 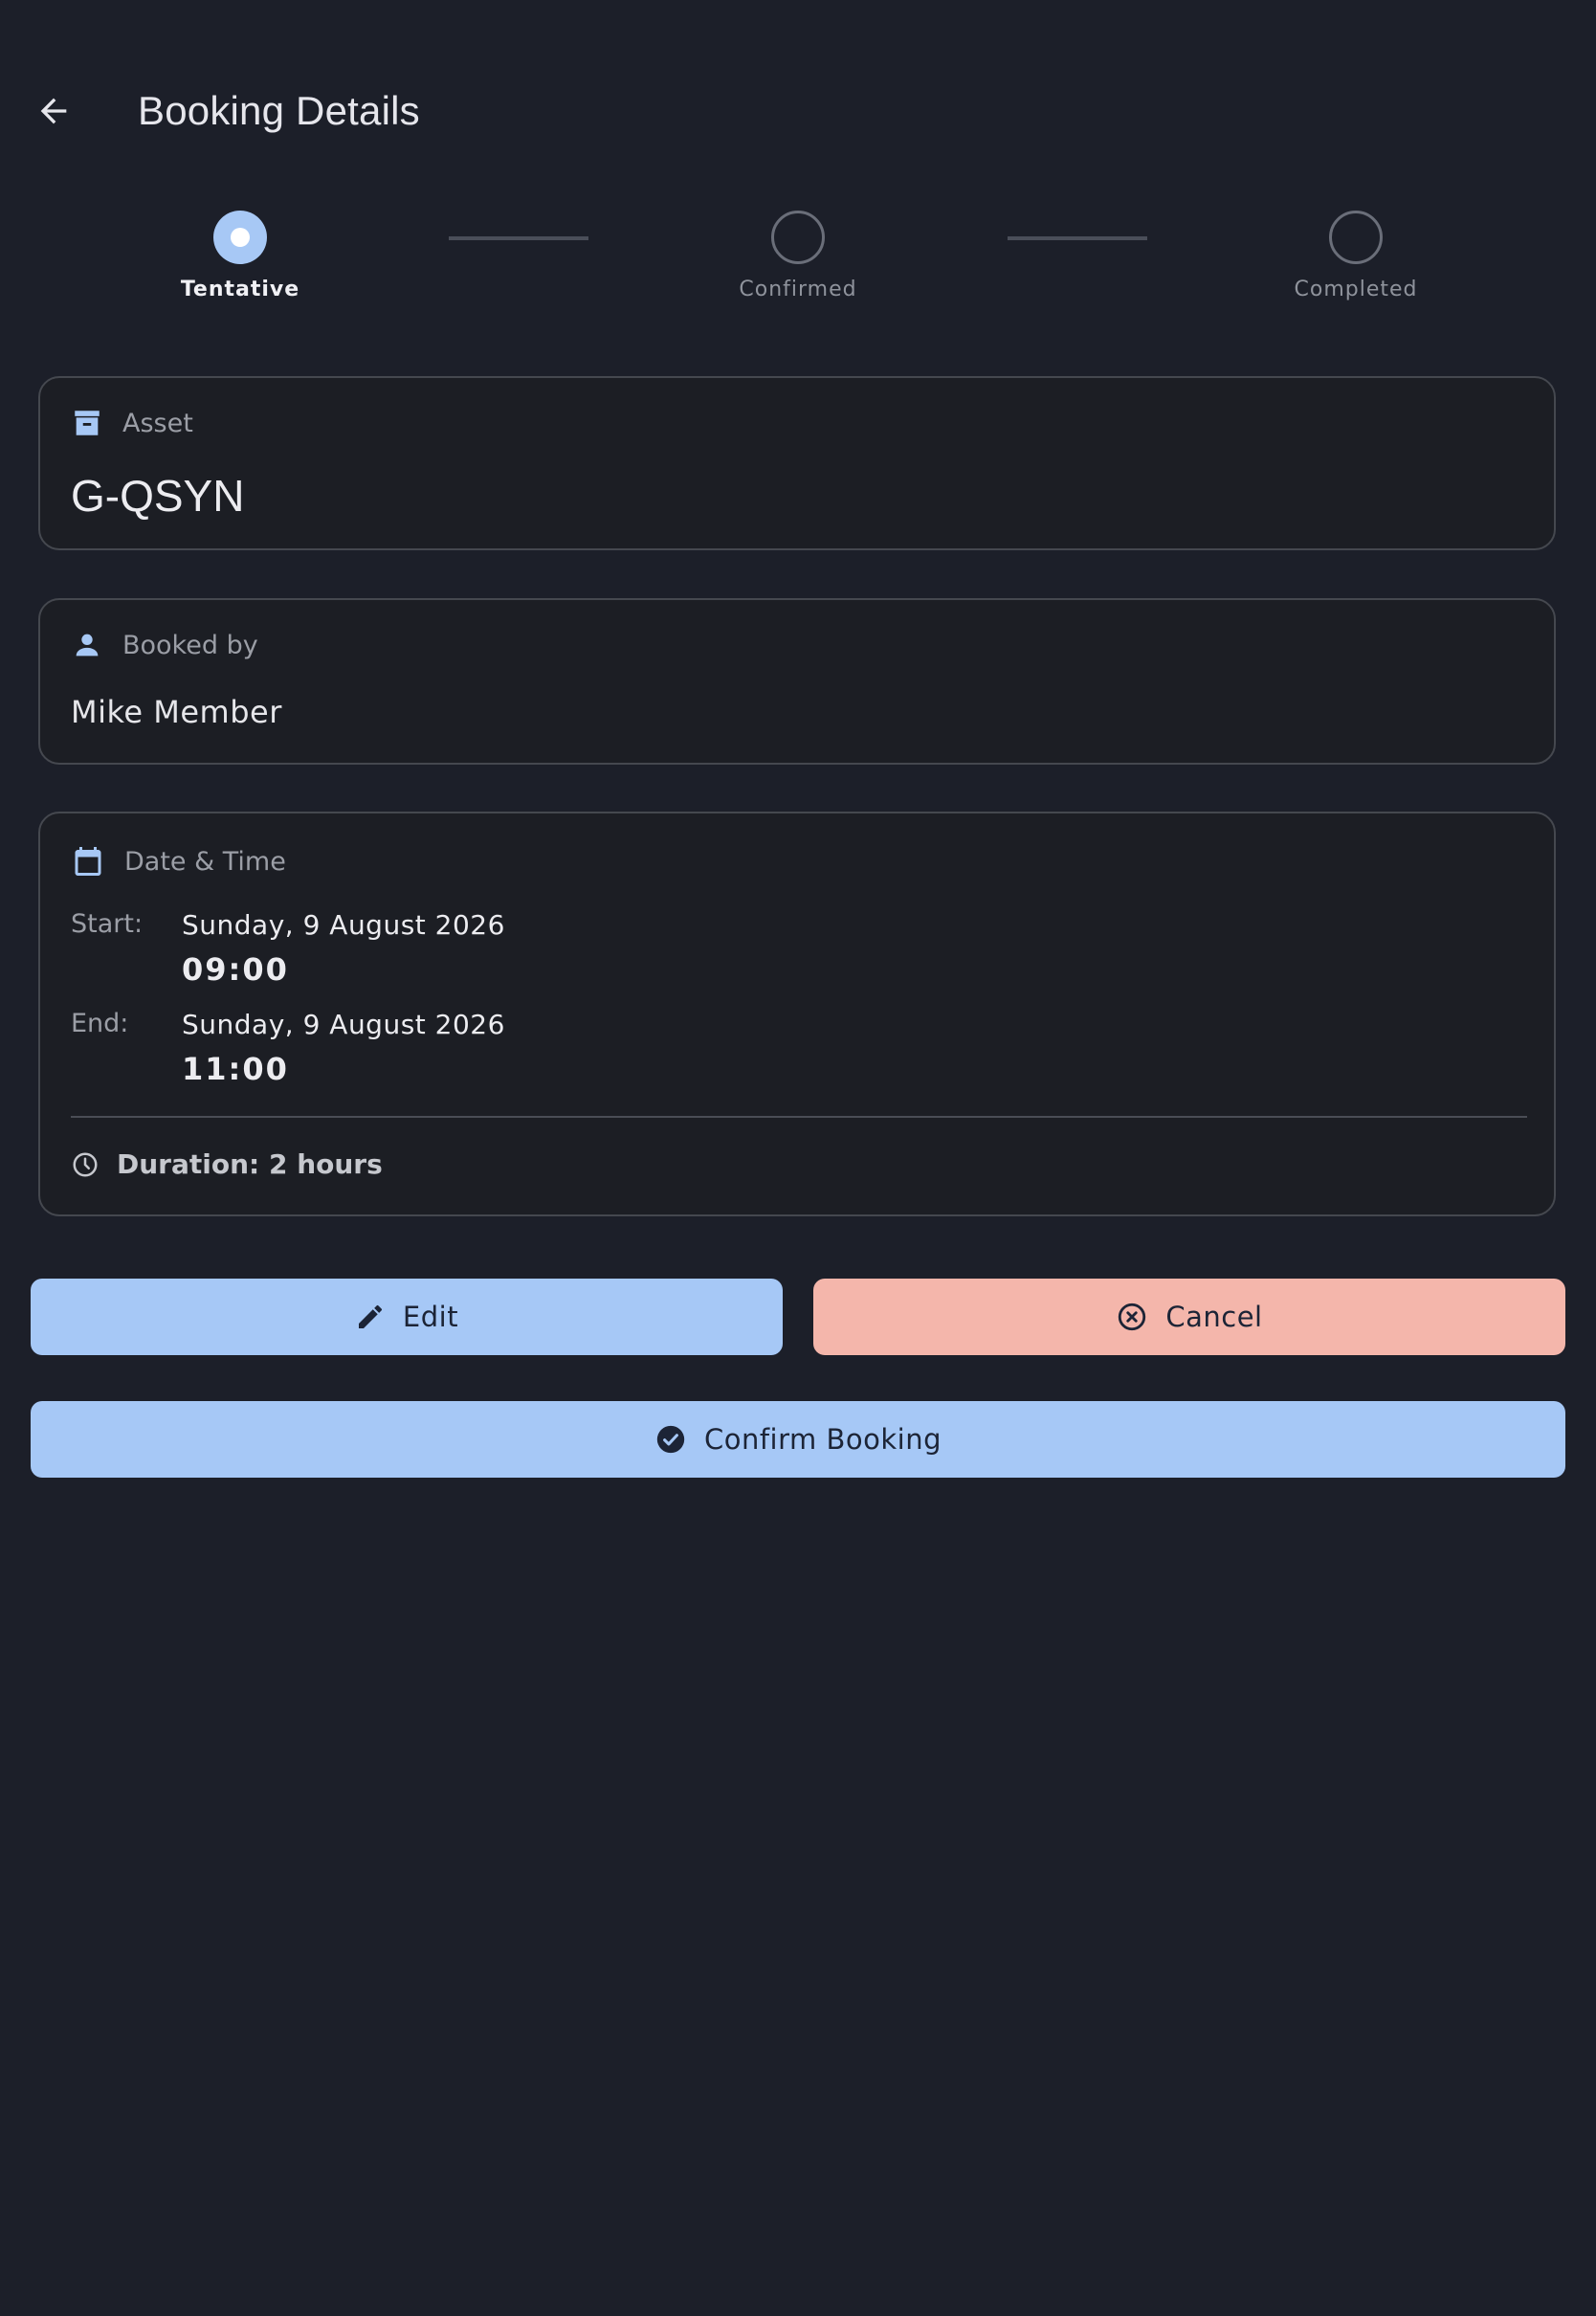 I want to click on booking-status-stepper: Tentative Confirmed Completed, so click(x=798, y=263).